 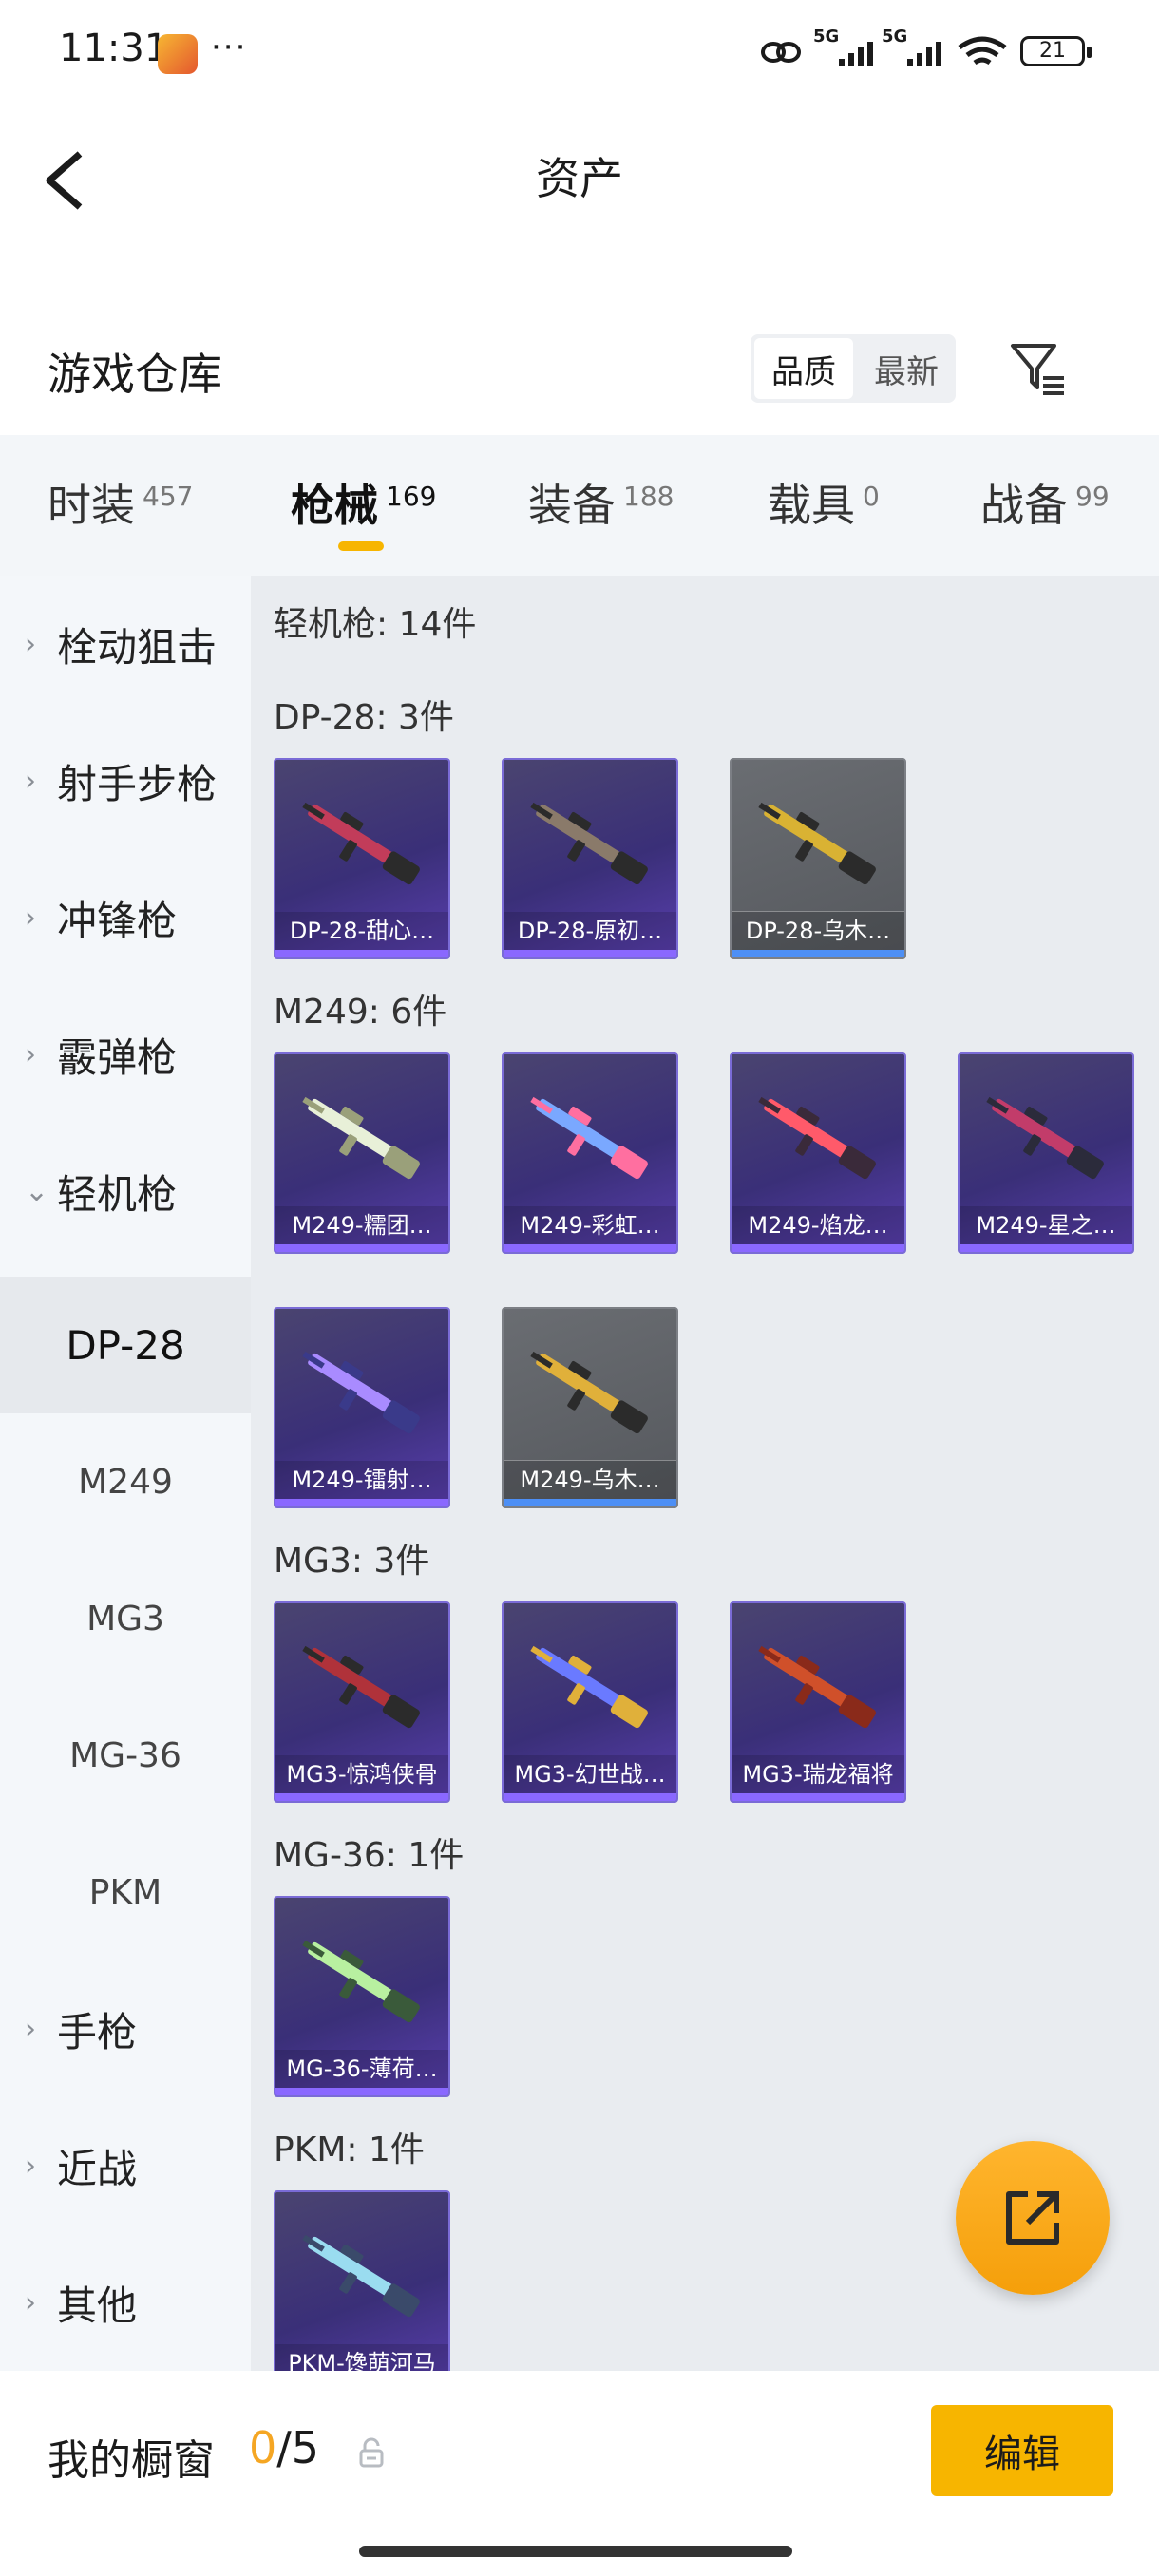 What do you see at coordinates (125, 917) in the screenshot?
I see `sidebar-item-smg: › 冲锋枪` at bounding box center [125, 917].